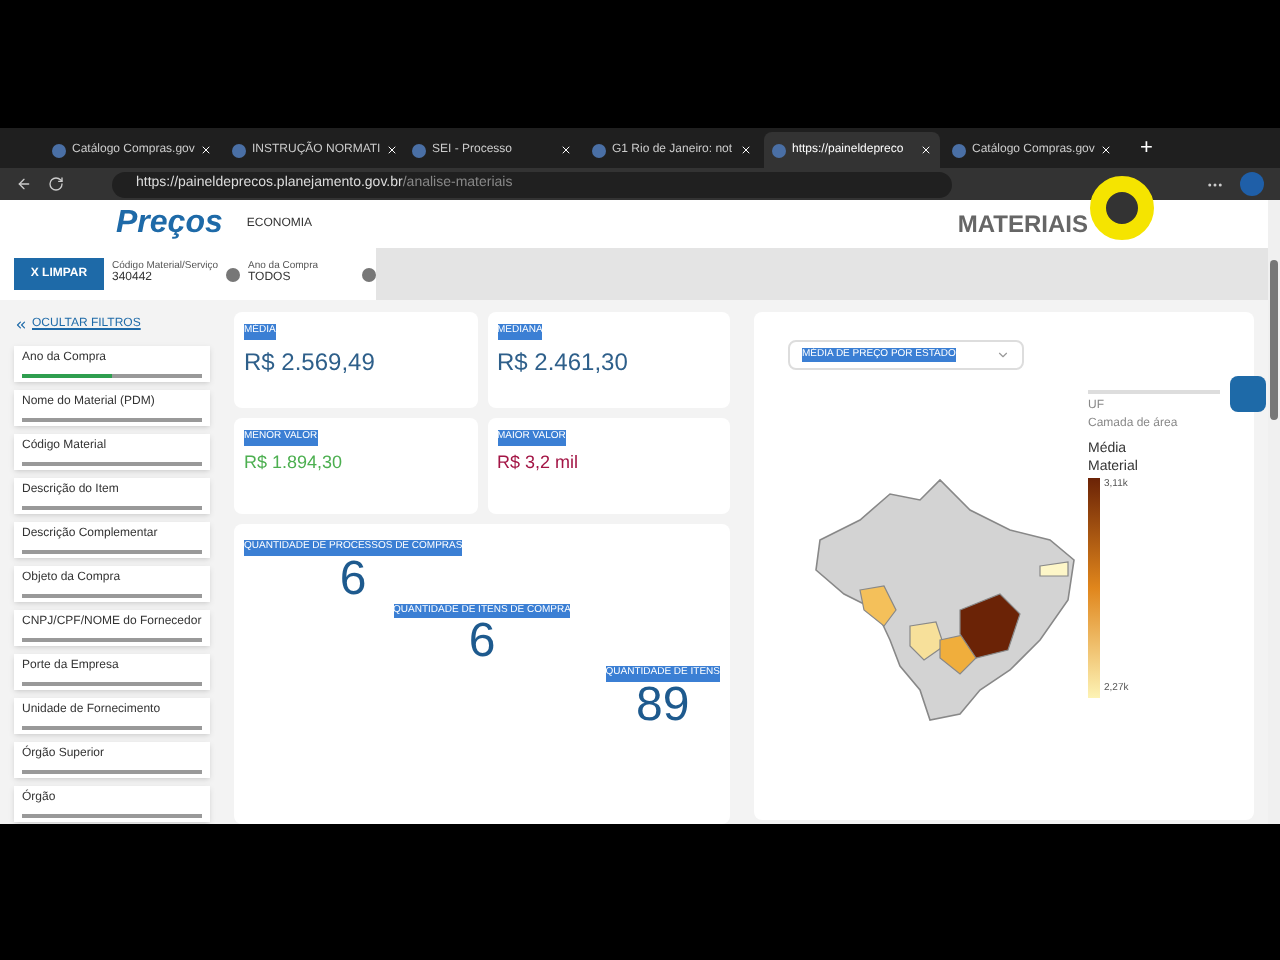  Describe the element at coordinates (293, 462) in the screenshot. I see `stat-value: R$ 1.894,30` at that location.